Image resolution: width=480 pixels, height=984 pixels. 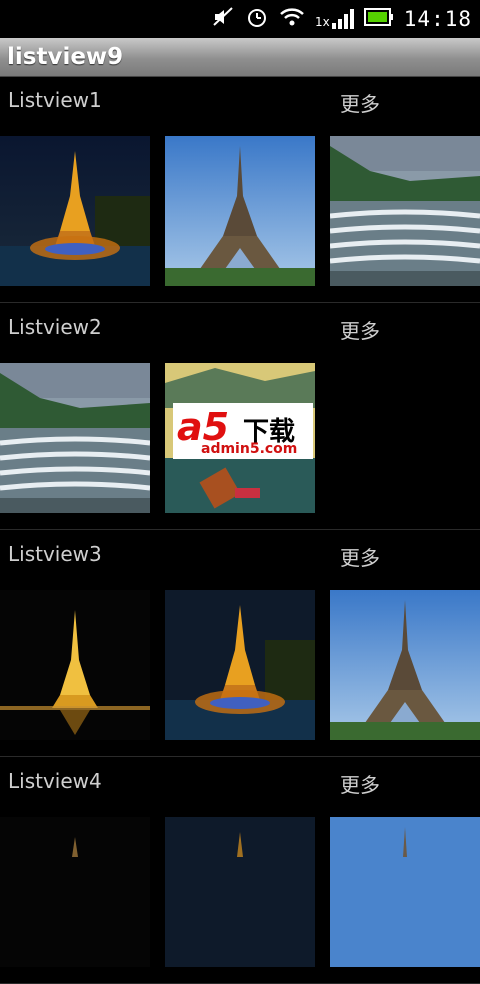 What do you see at coordinates (437, 19) in the screenshot?
I see `clock: 14:18` at bounding box center [437, 19].